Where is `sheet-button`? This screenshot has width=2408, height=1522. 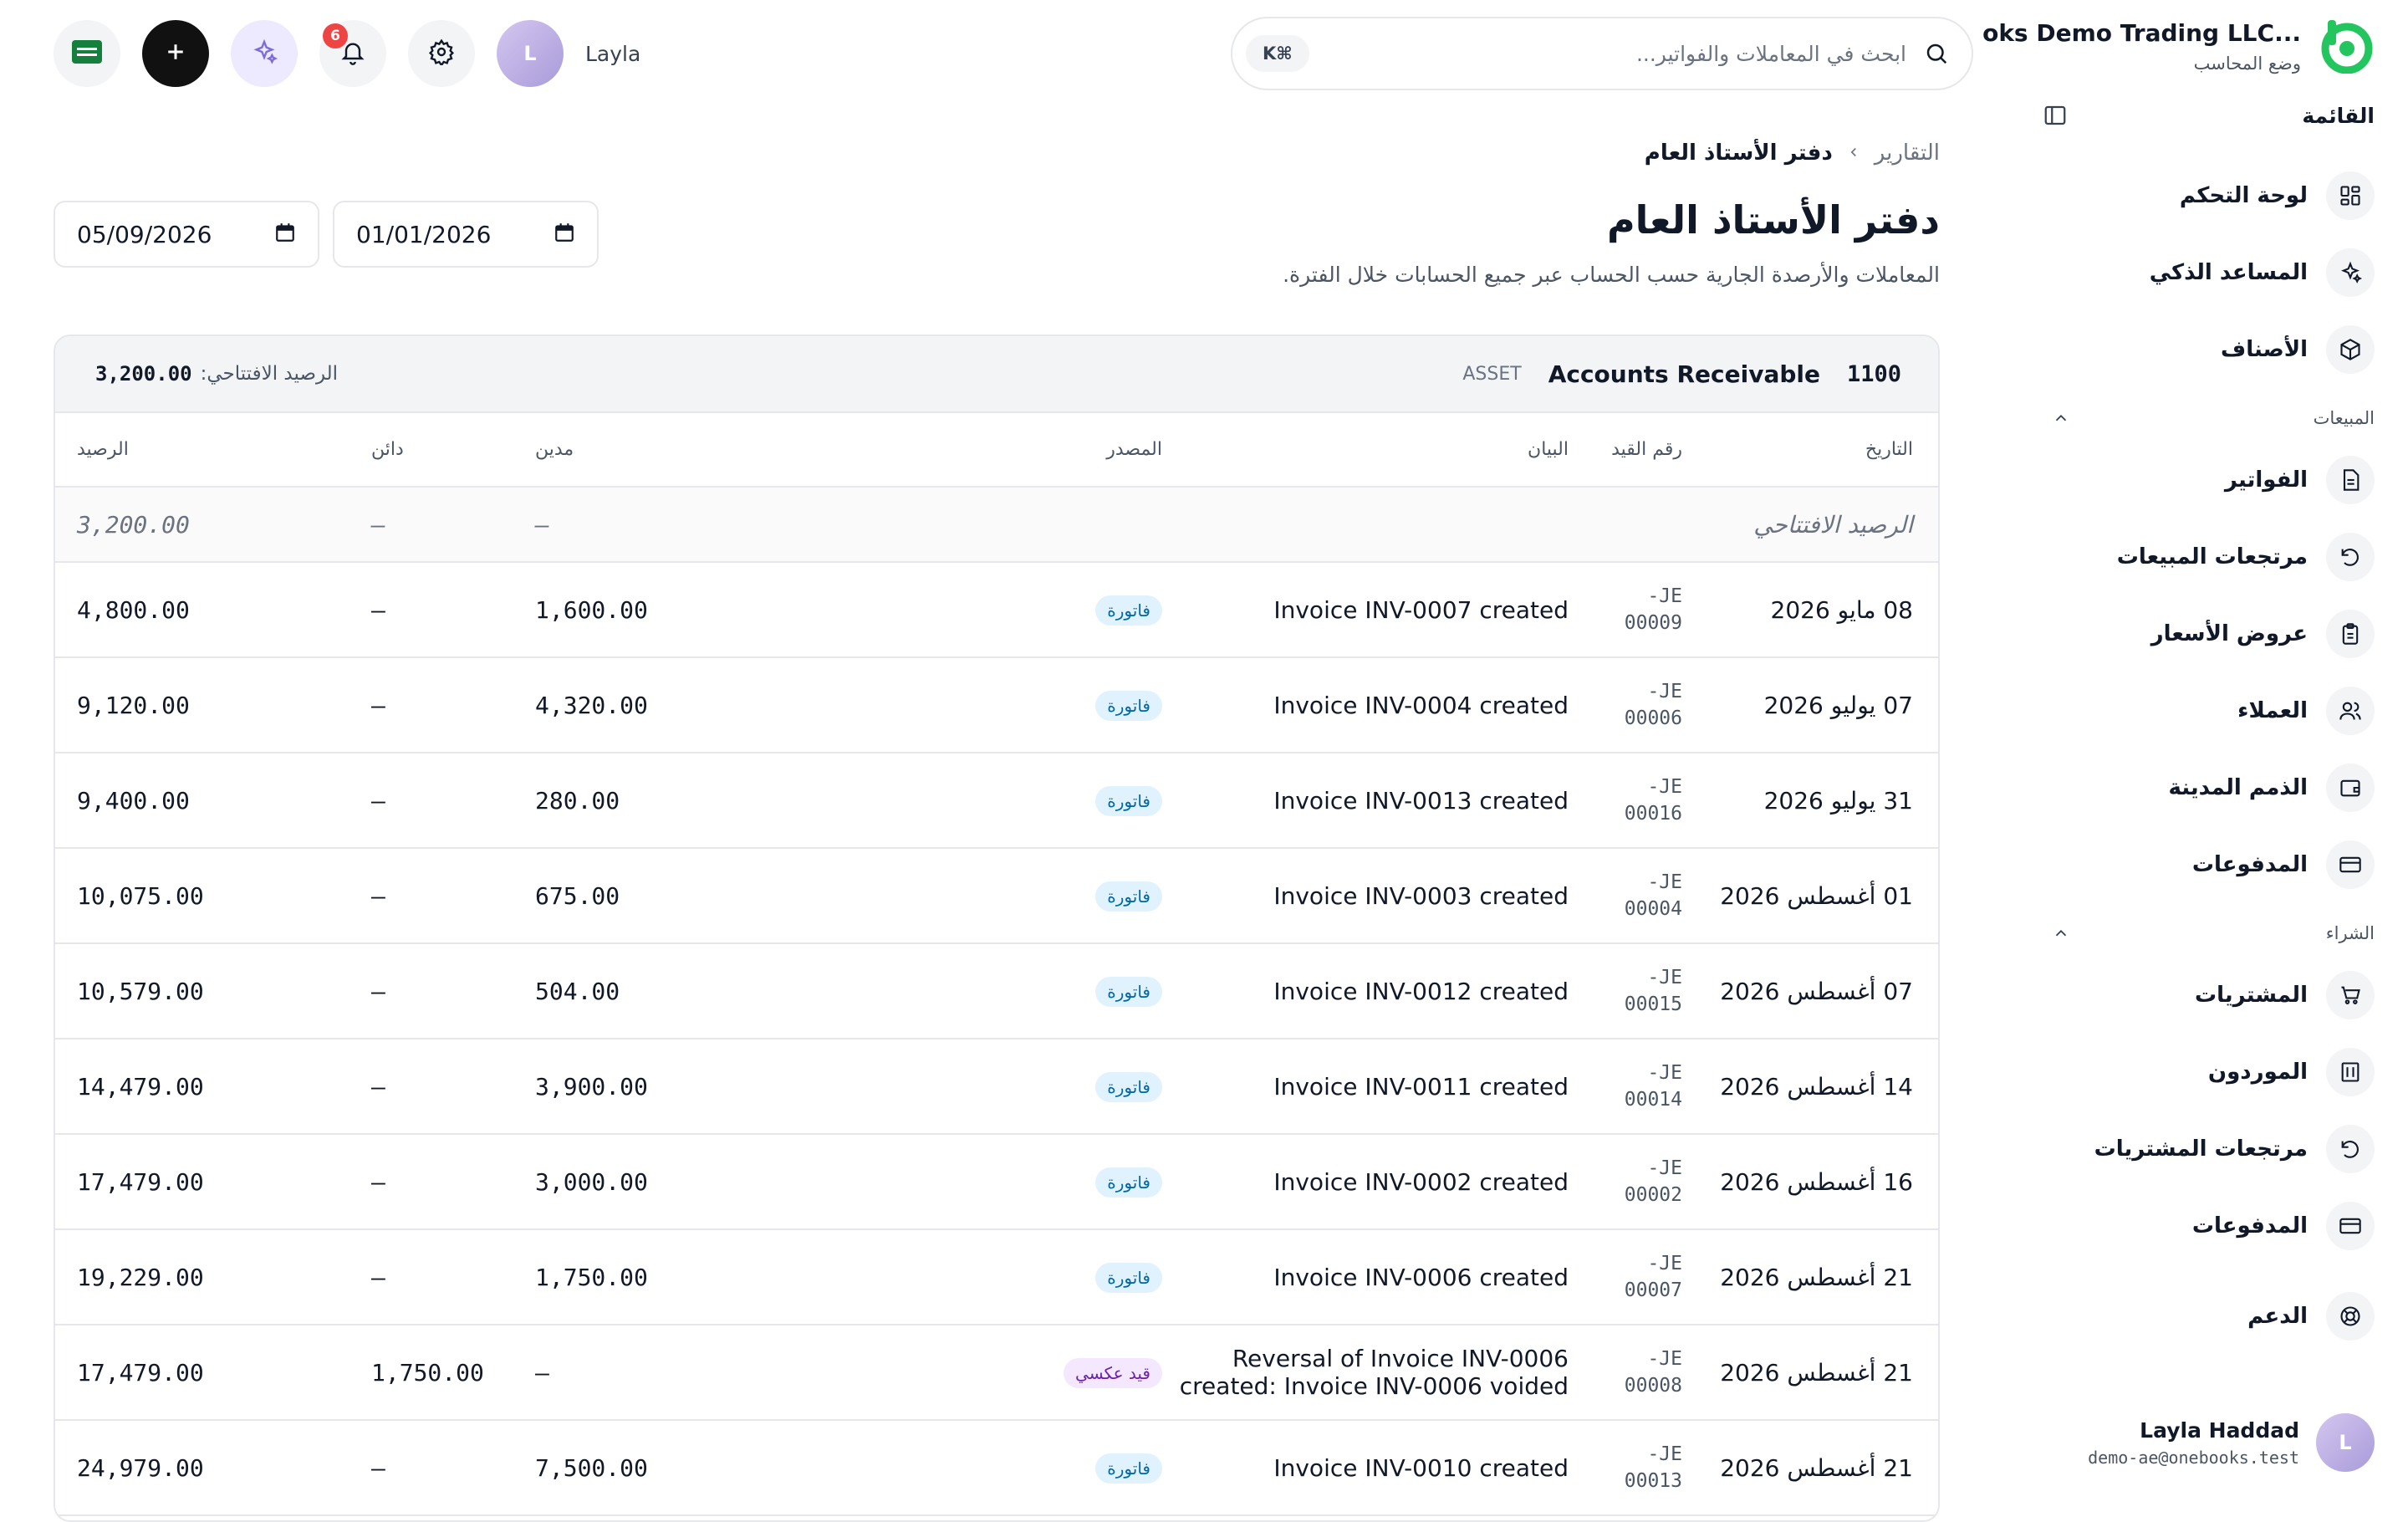
sheet-button is located at coordinates (87, 54).